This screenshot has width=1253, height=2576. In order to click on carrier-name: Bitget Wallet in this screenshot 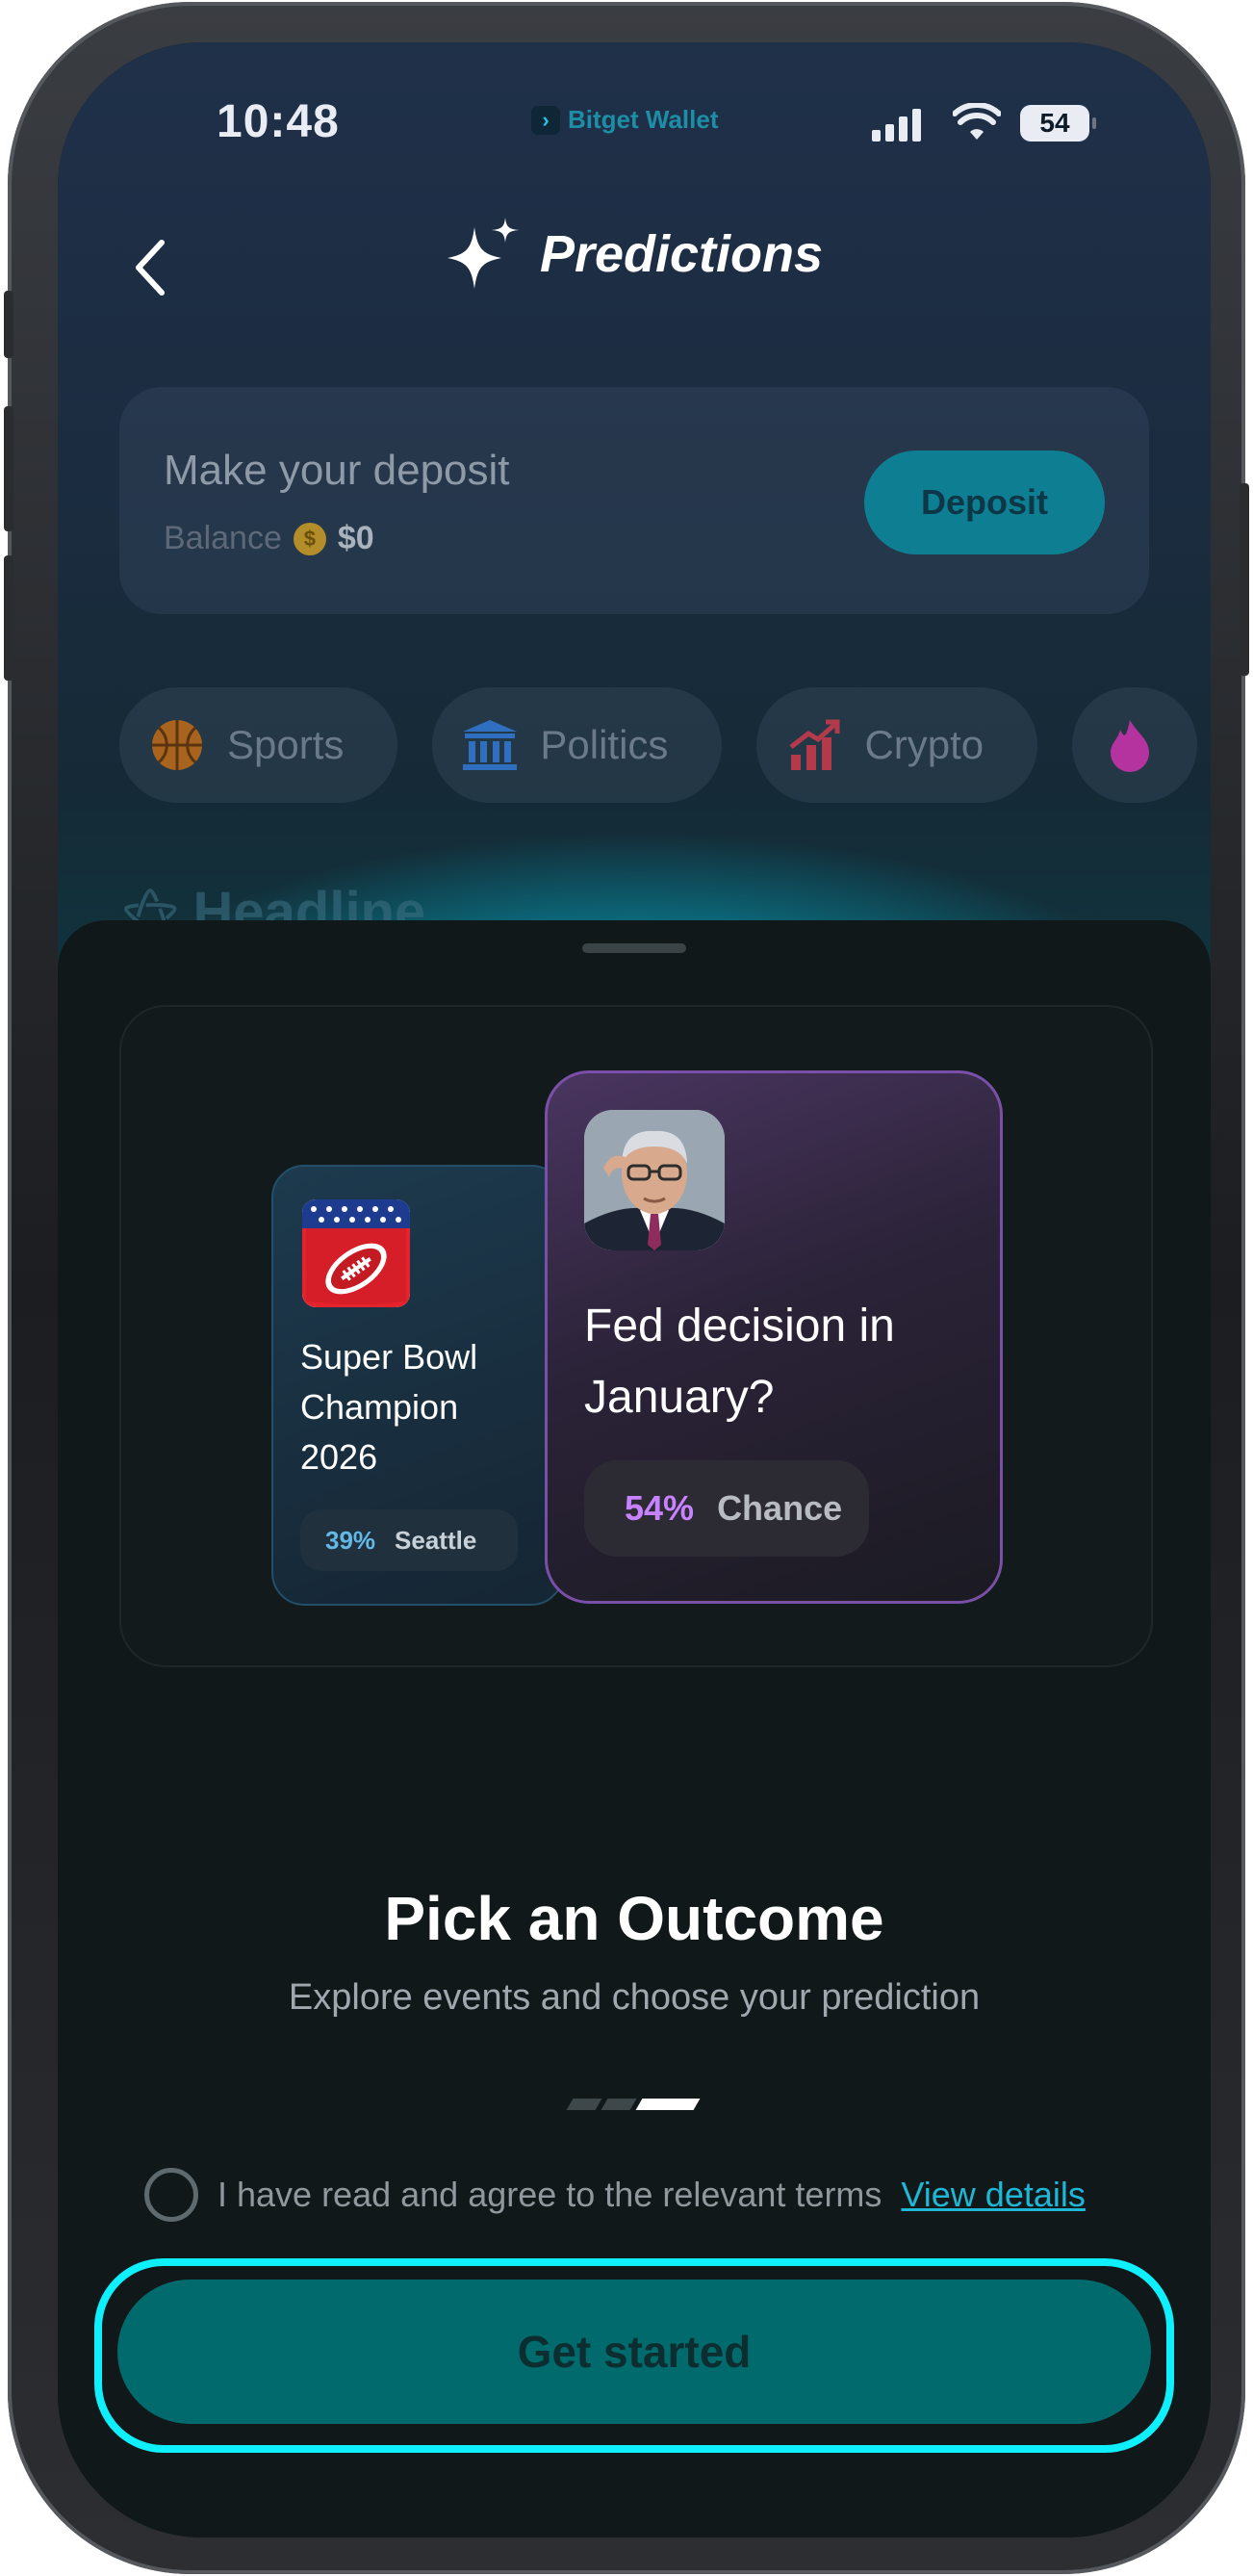, I will do `click(643, 120)`.